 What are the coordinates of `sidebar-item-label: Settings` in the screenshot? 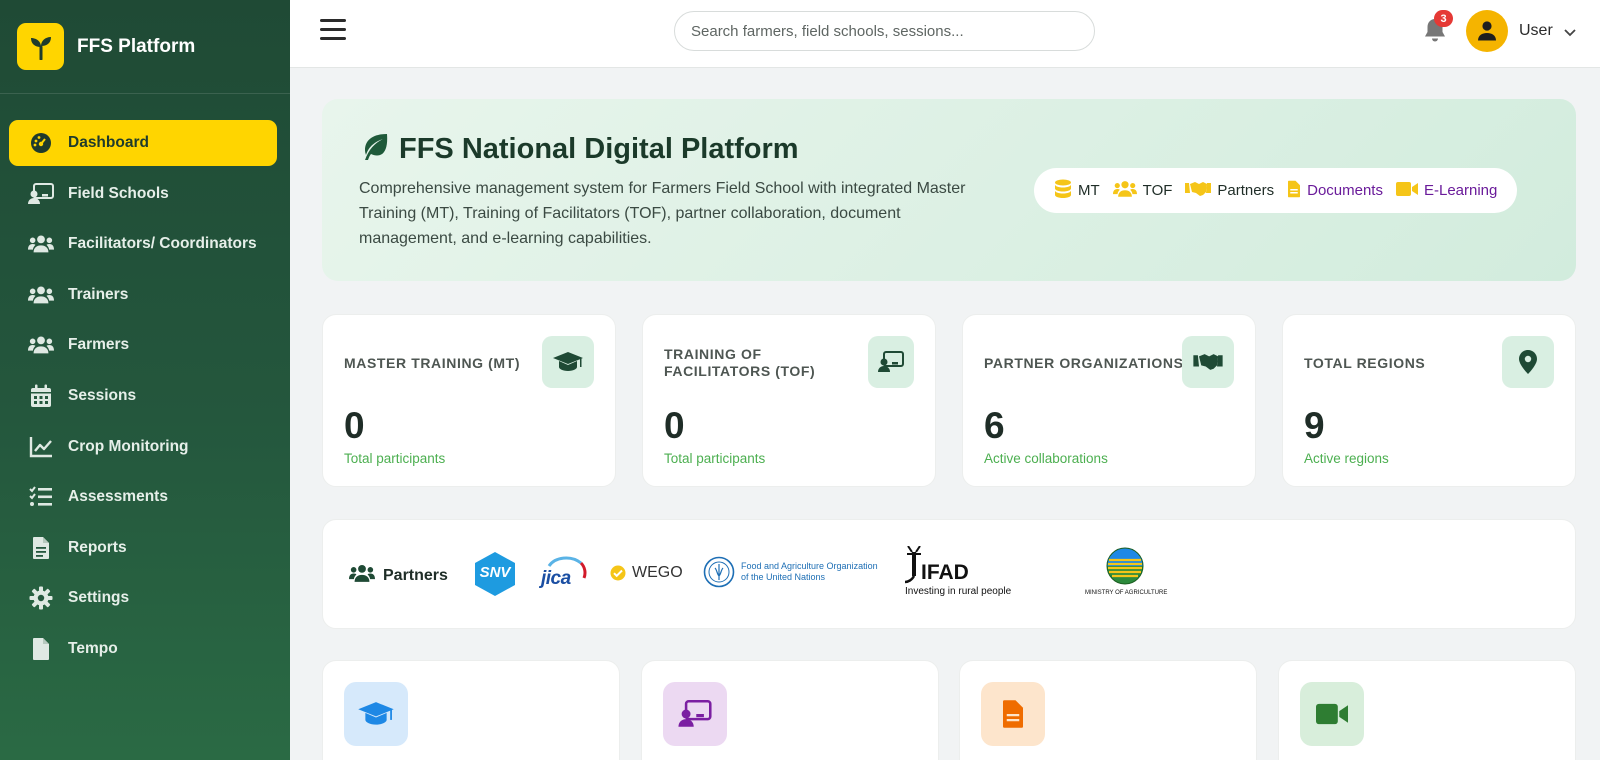 It's located at (99, 598).